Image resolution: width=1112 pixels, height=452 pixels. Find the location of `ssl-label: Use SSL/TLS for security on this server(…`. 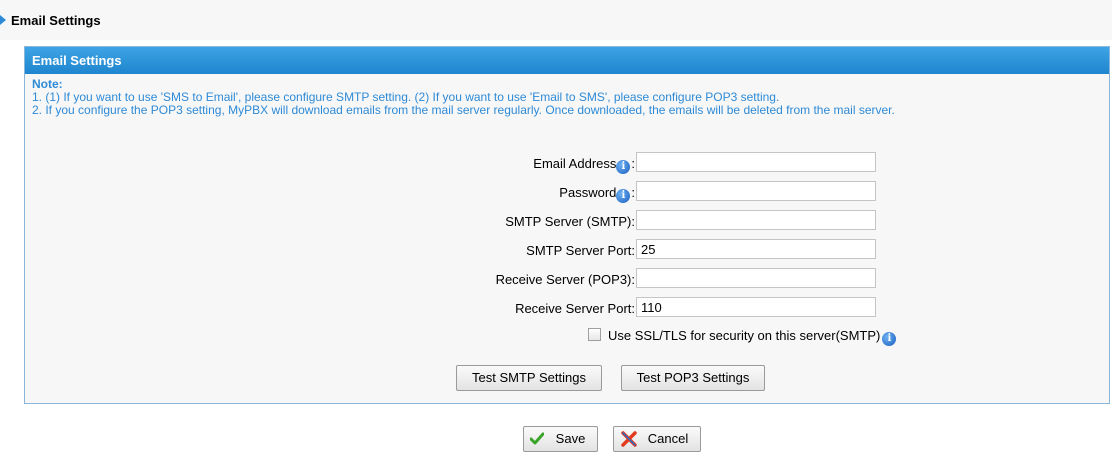

ssl-label: Use SSL/TLS for security on this server(… is located at coordinates (744, 335).